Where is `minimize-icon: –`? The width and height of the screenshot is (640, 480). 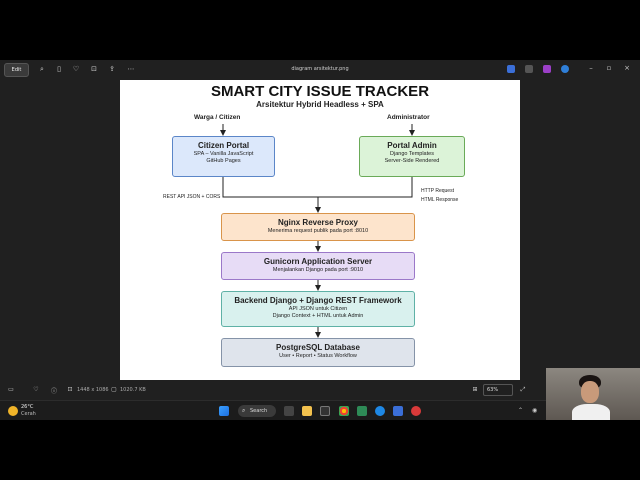
minimize-icon: – is located at coordinates (591, 68).